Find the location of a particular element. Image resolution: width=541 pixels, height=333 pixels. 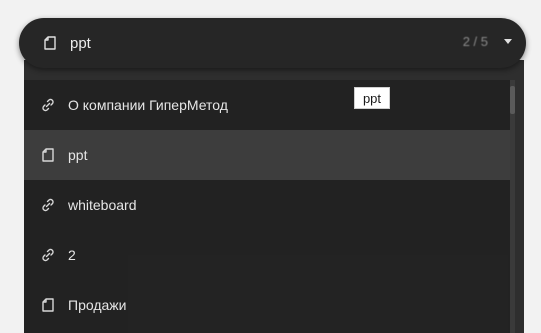

search-bar: 2 / 5 is located at coordinates (272, 43).